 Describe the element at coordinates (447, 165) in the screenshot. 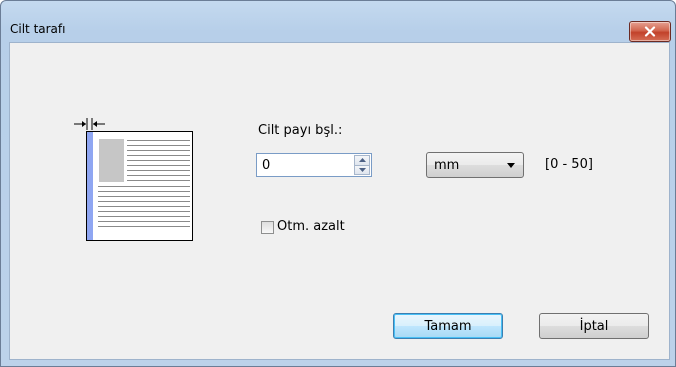

I see `unit-selected-value: mm` at that location.